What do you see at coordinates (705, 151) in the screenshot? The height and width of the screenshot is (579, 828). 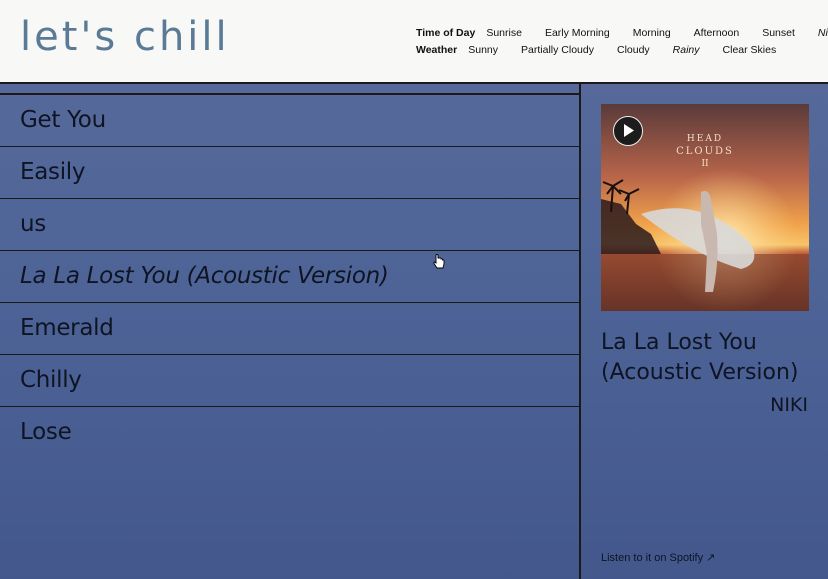 I see `album-text-clouds: CLOUDS` at bounding box center [705, 151].